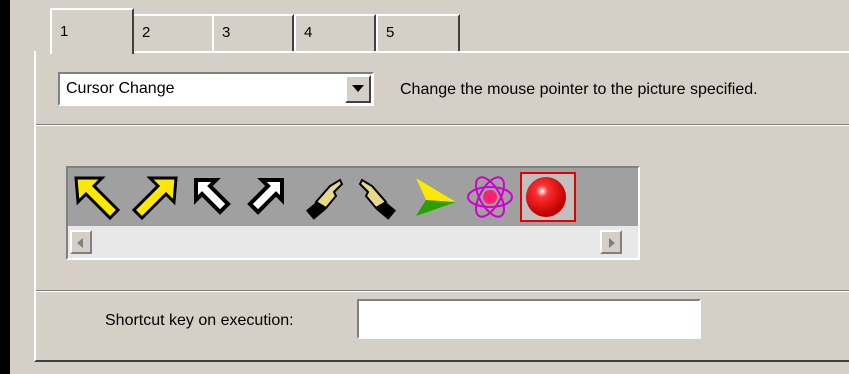 Image resolution: width=849 pixels, height=374 pixels. I want to click on shortcut-label: Shortcut key on execution:, so click(199, 320).